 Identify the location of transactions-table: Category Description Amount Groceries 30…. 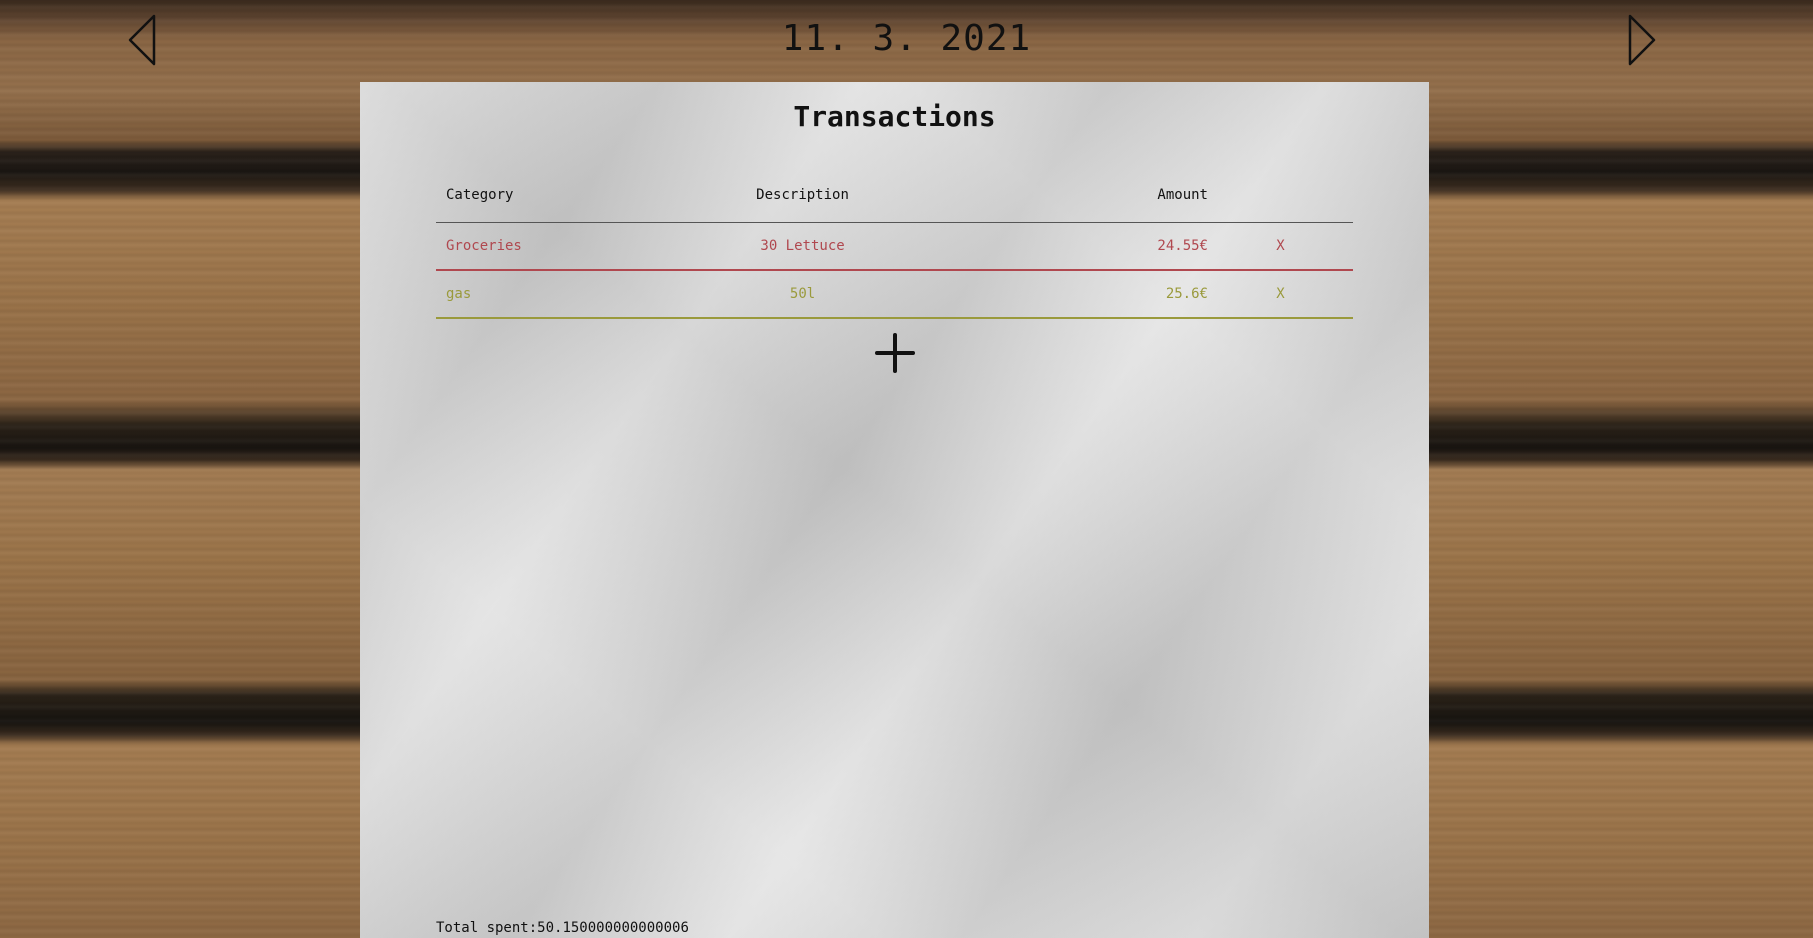
(894, 243).